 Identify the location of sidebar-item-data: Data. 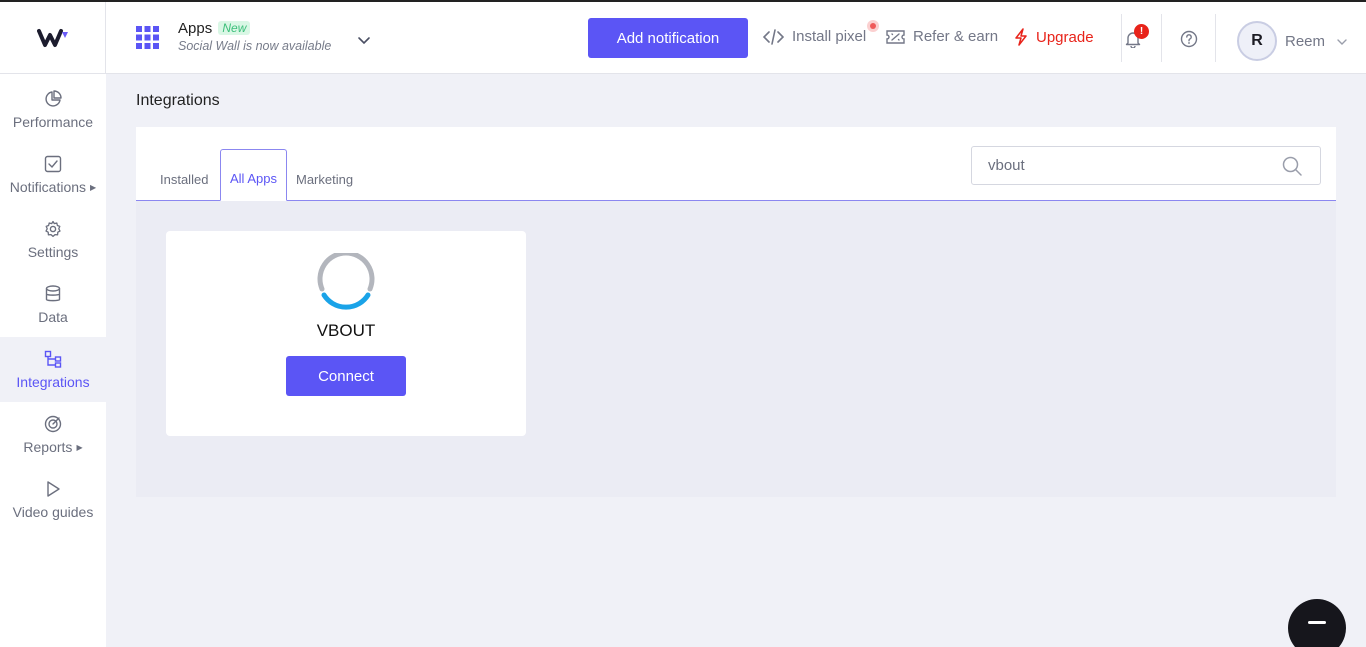
(53, 304).